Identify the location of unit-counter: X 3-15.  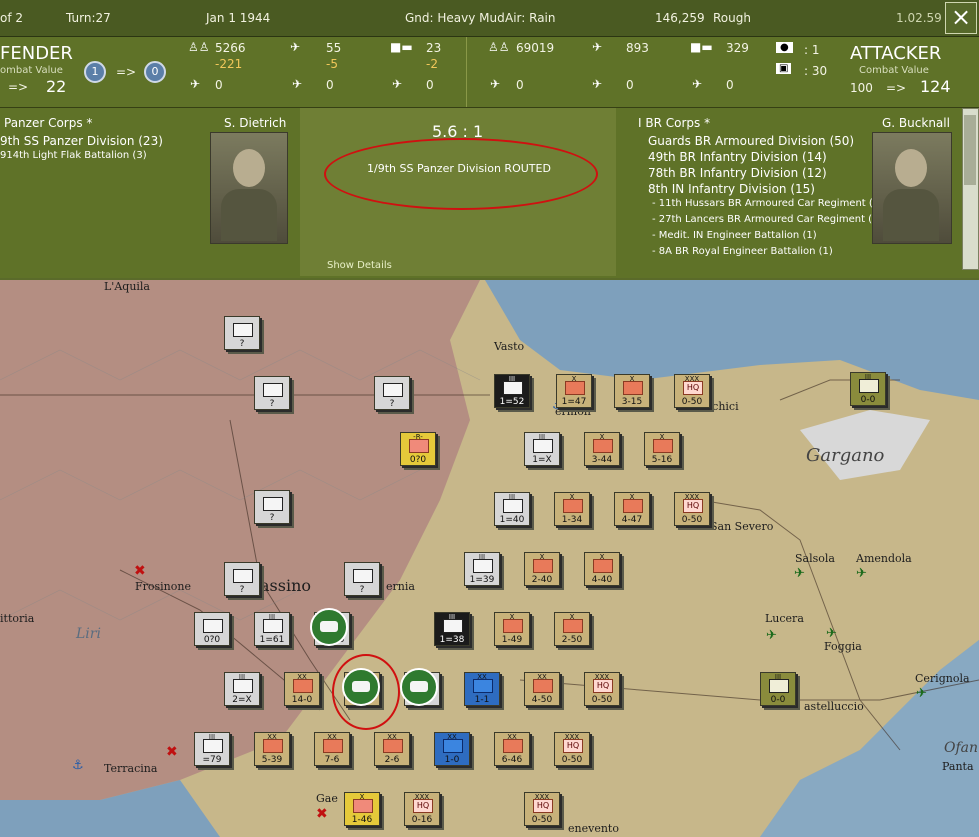
(632, 391).